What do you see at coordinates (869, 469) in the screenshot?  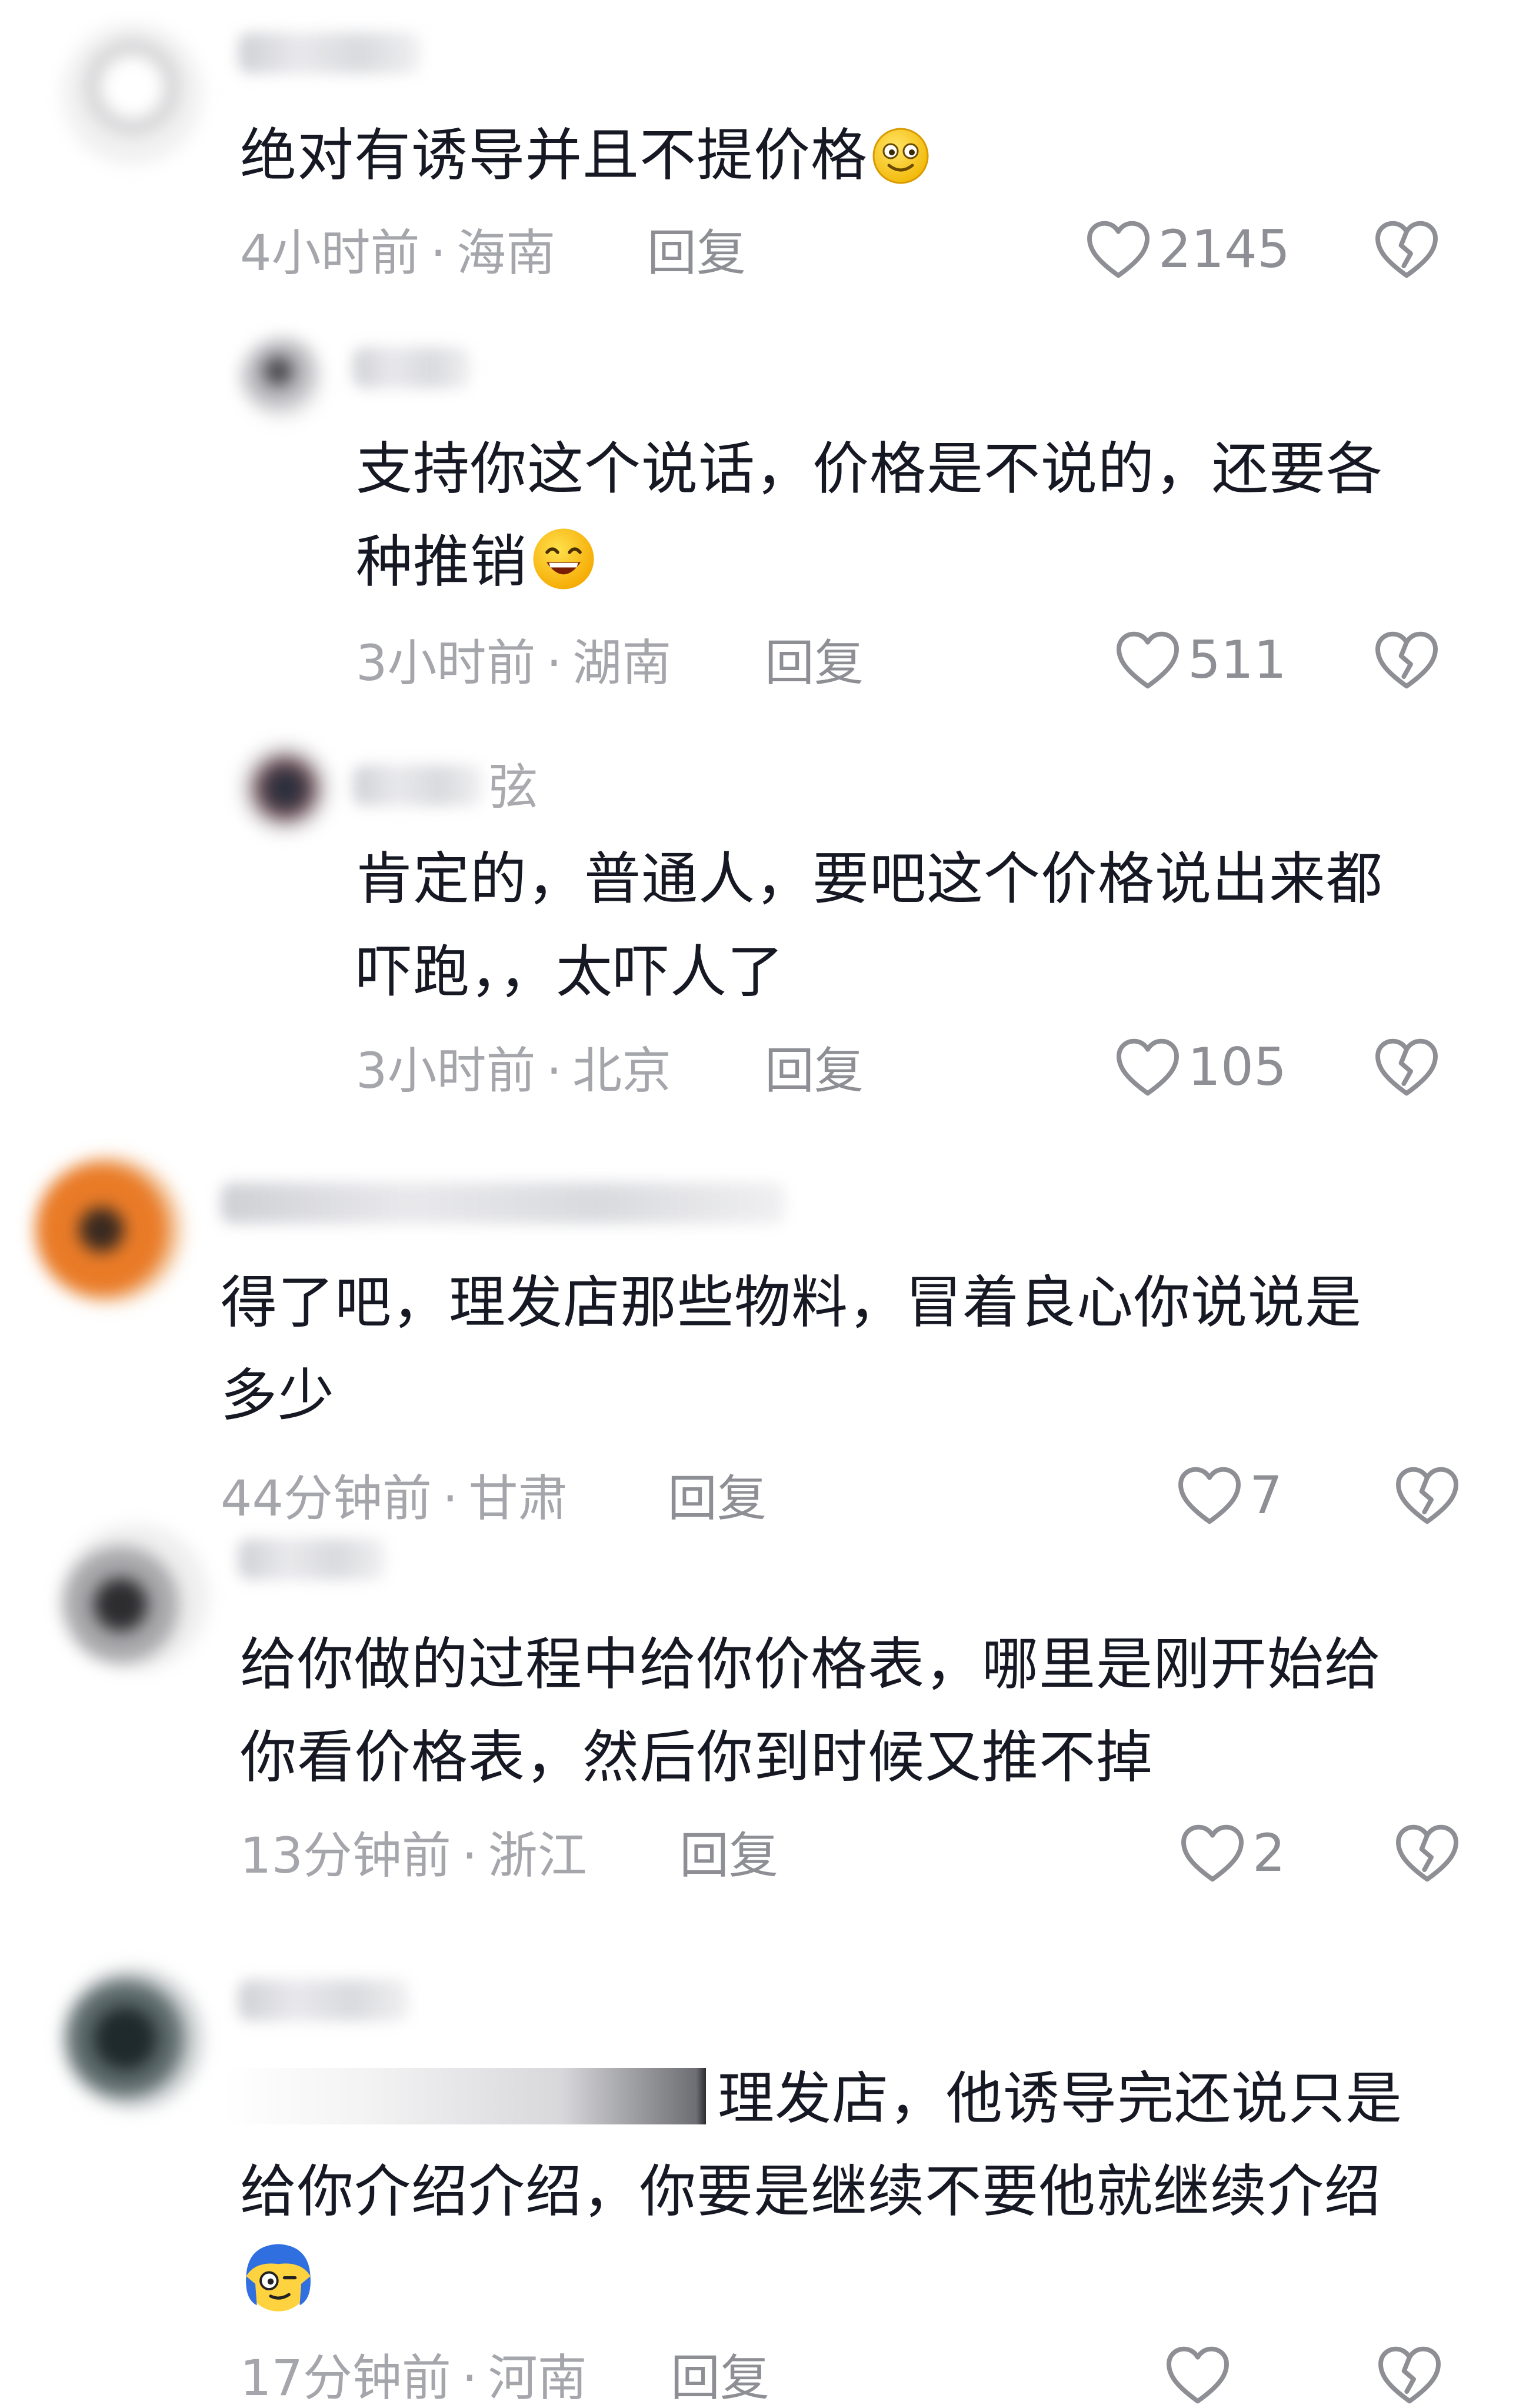 I see `comment-text-line: 支持你这个说话，价格是不说的，还要各` at bounding box center [869, 469].